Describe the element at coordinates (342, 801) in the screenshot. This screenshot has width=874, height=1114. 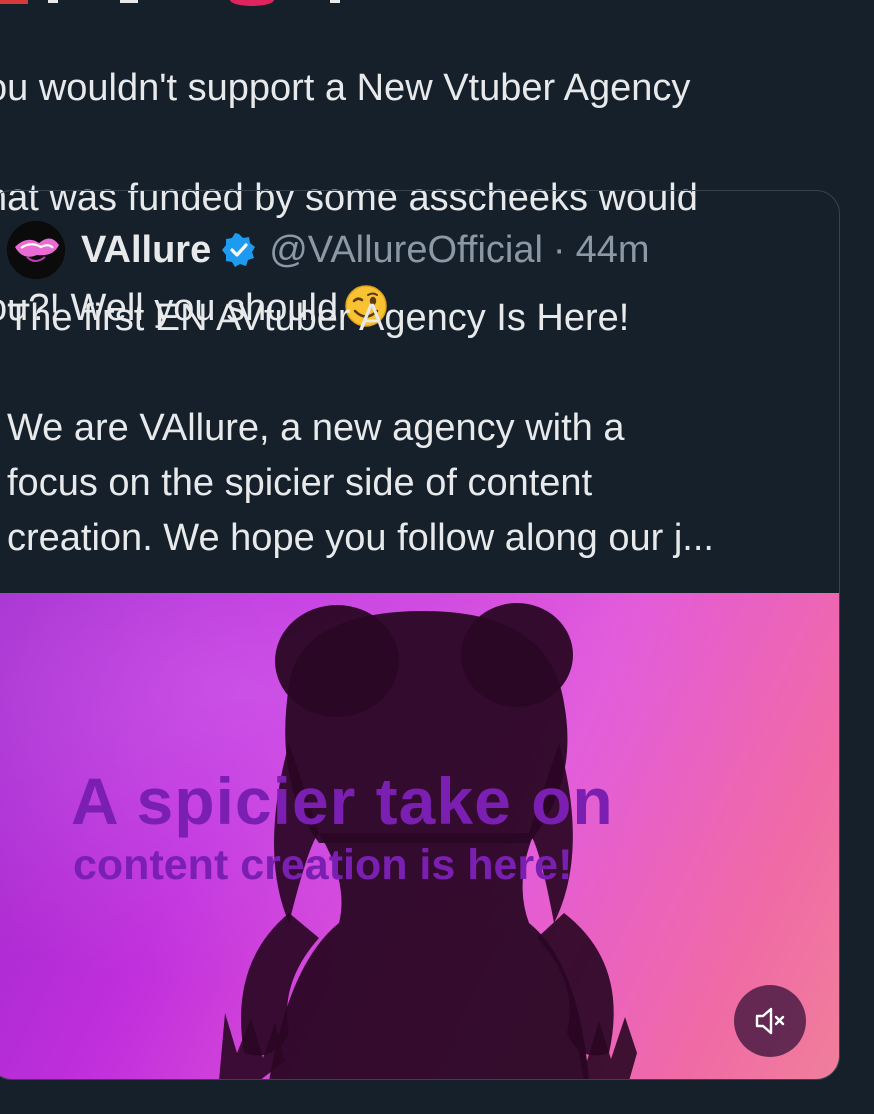
I see `video-headline-text: A spicier take on` at that location.